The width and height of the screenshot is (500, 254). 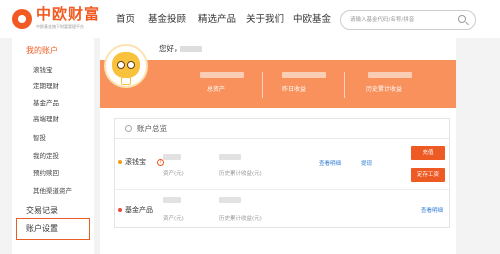 I want to click on nav-home: 首页, so click(x=125, y=19).